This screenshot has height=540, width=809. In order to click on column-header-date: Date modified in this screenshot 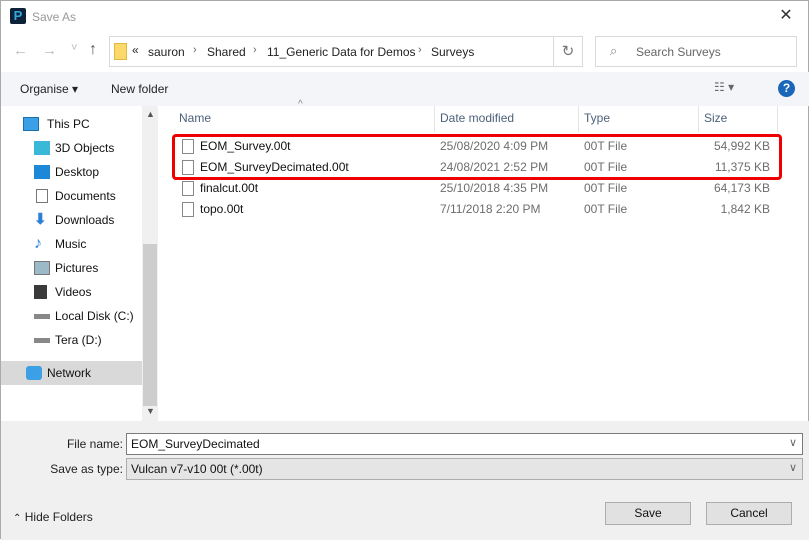, I will do `click(477, 118)`.